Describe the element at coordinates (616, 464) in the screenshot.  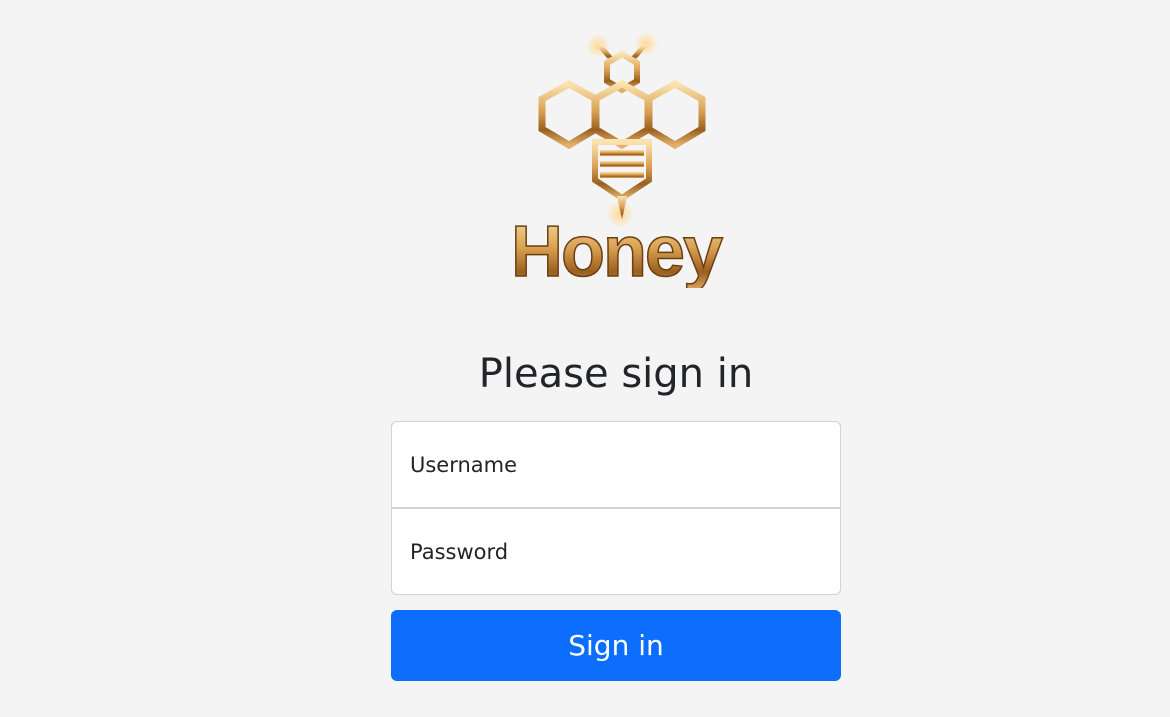
I see `username-field` at that location.